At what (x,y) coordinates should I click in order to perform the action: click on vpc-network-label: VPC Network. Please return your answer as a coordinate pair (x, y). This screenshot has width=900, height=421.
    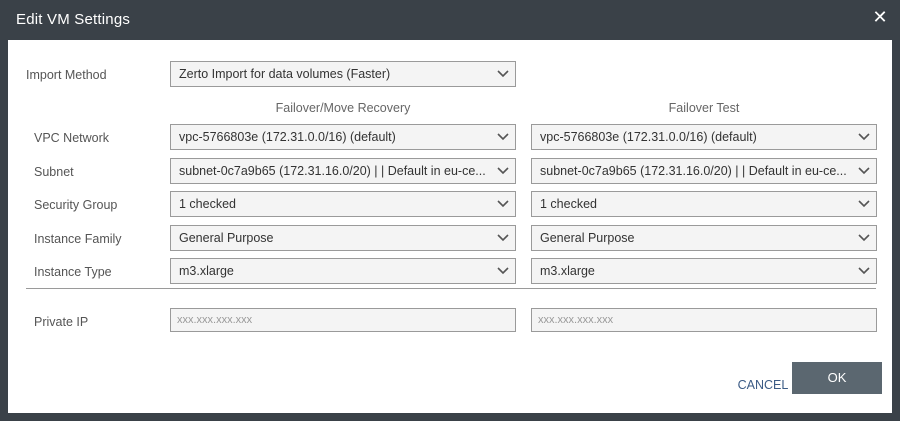
    Looking at the image, I should click on (72, 138).